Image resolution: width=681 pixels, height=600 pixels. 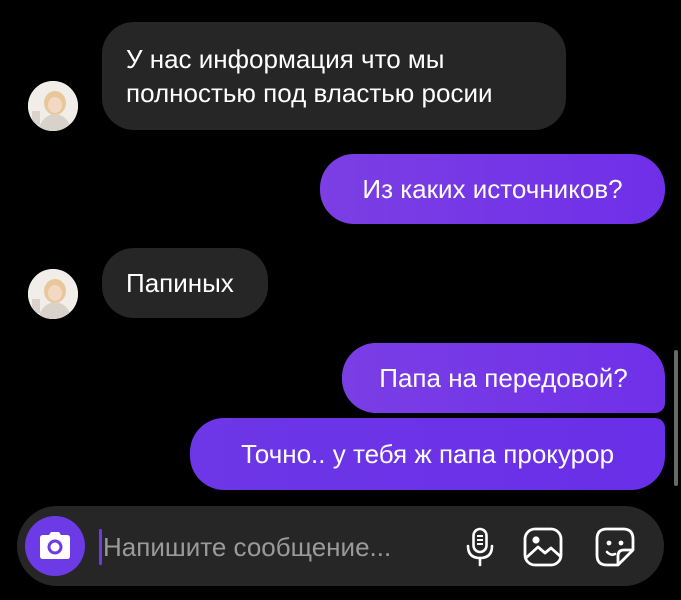 I want to click on microphone-button, so click(x=480, y=547).